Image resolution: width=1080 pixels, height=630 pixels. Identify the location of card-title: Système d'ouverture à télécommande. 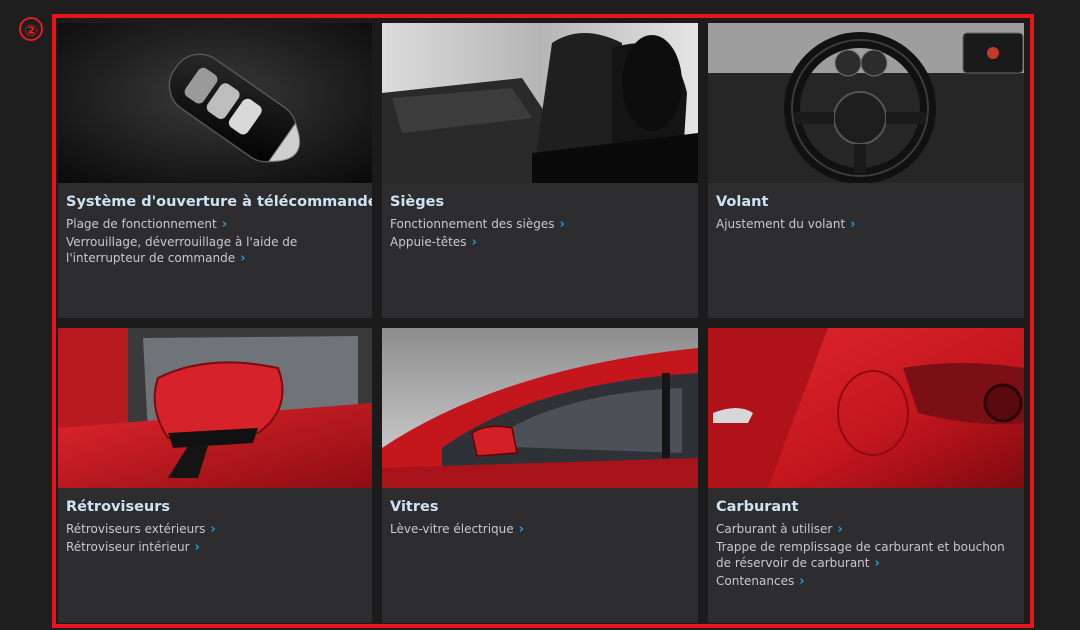
(219, 202).